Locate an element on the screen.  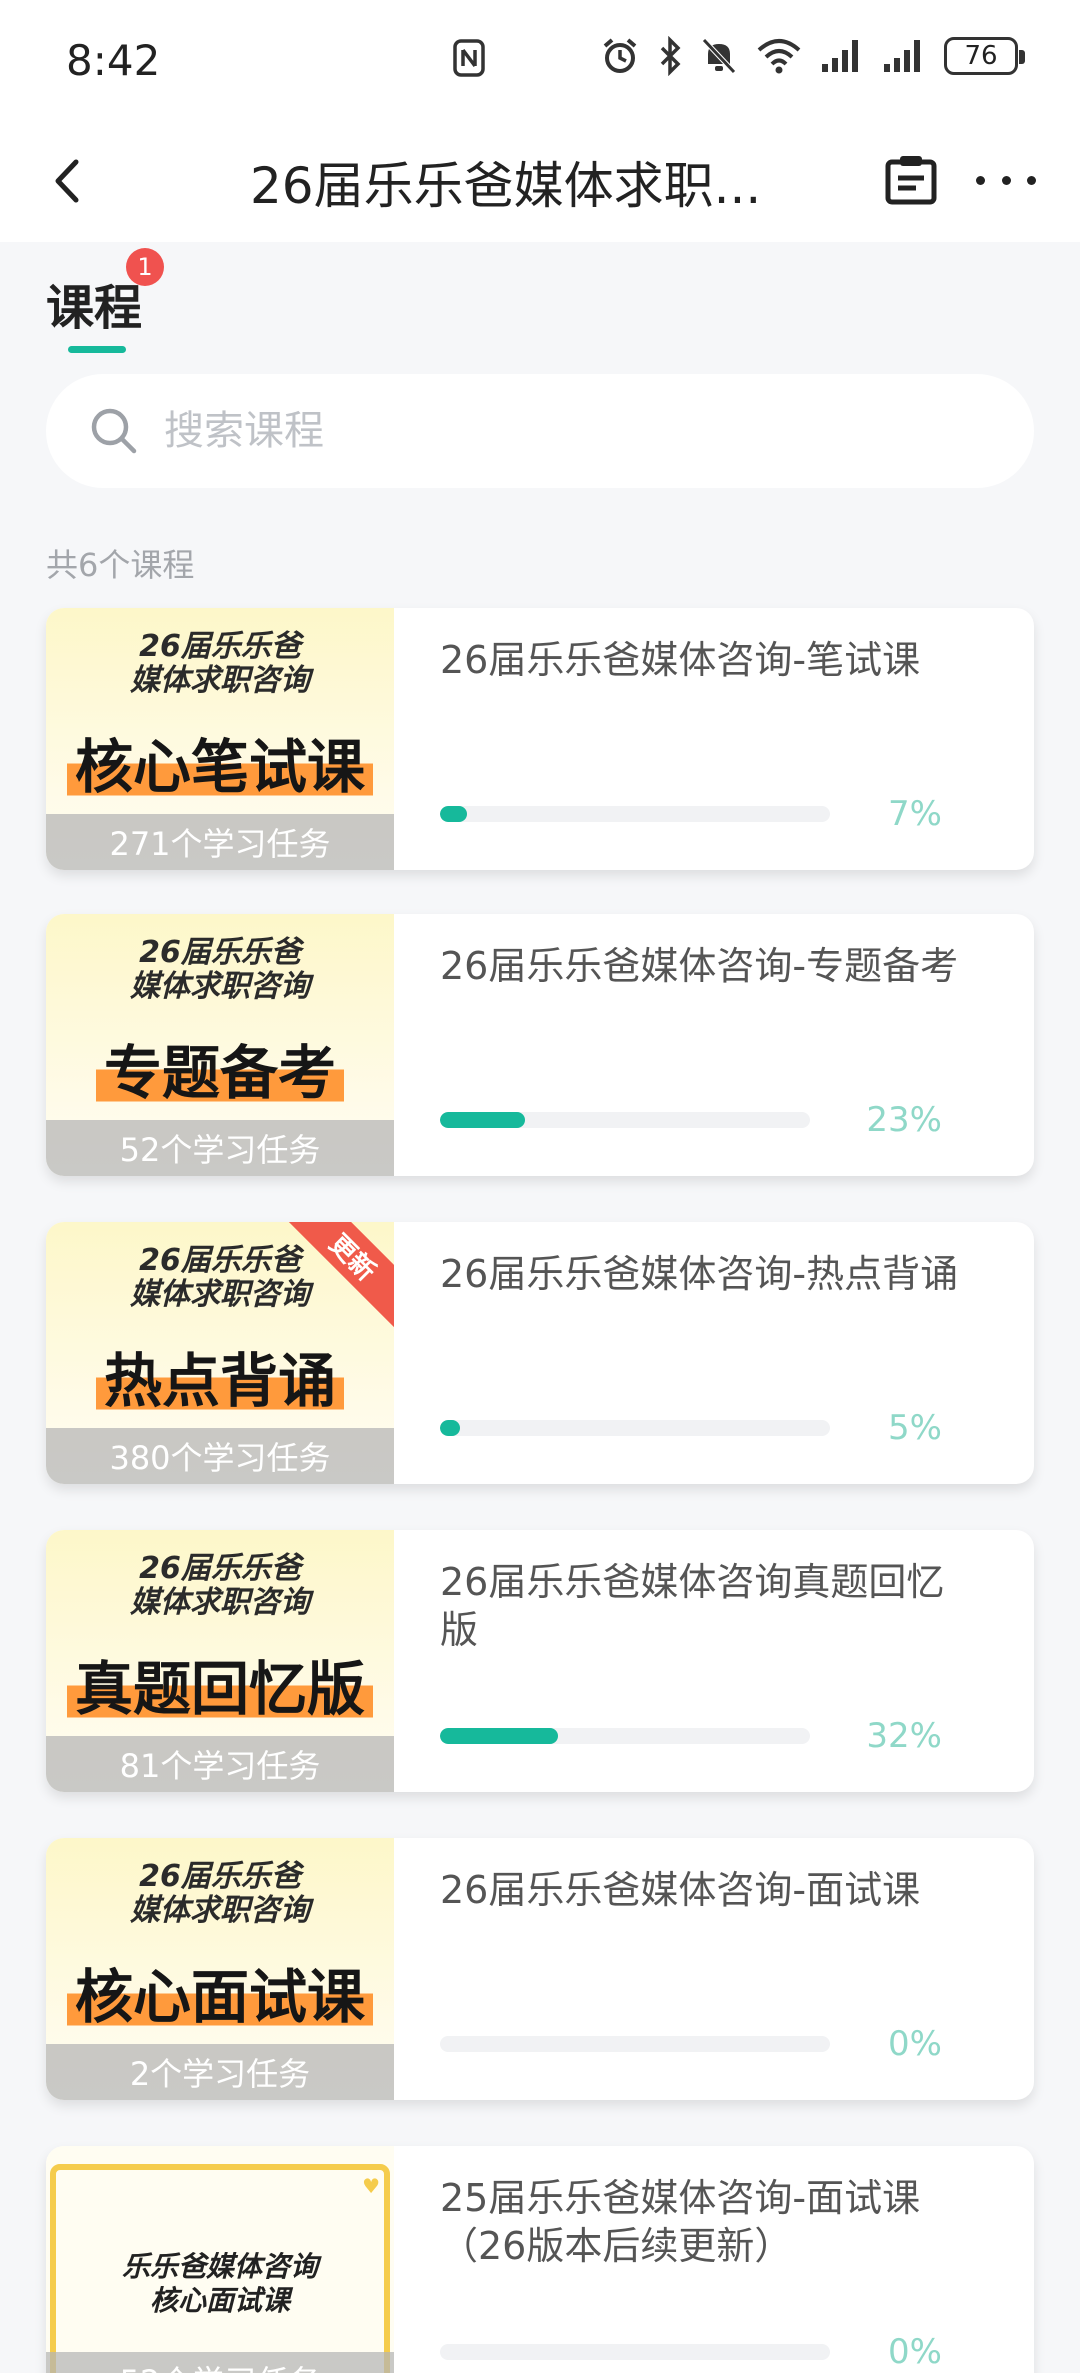
status-bar: 8:42 76 is located at coordinates (540, 60).